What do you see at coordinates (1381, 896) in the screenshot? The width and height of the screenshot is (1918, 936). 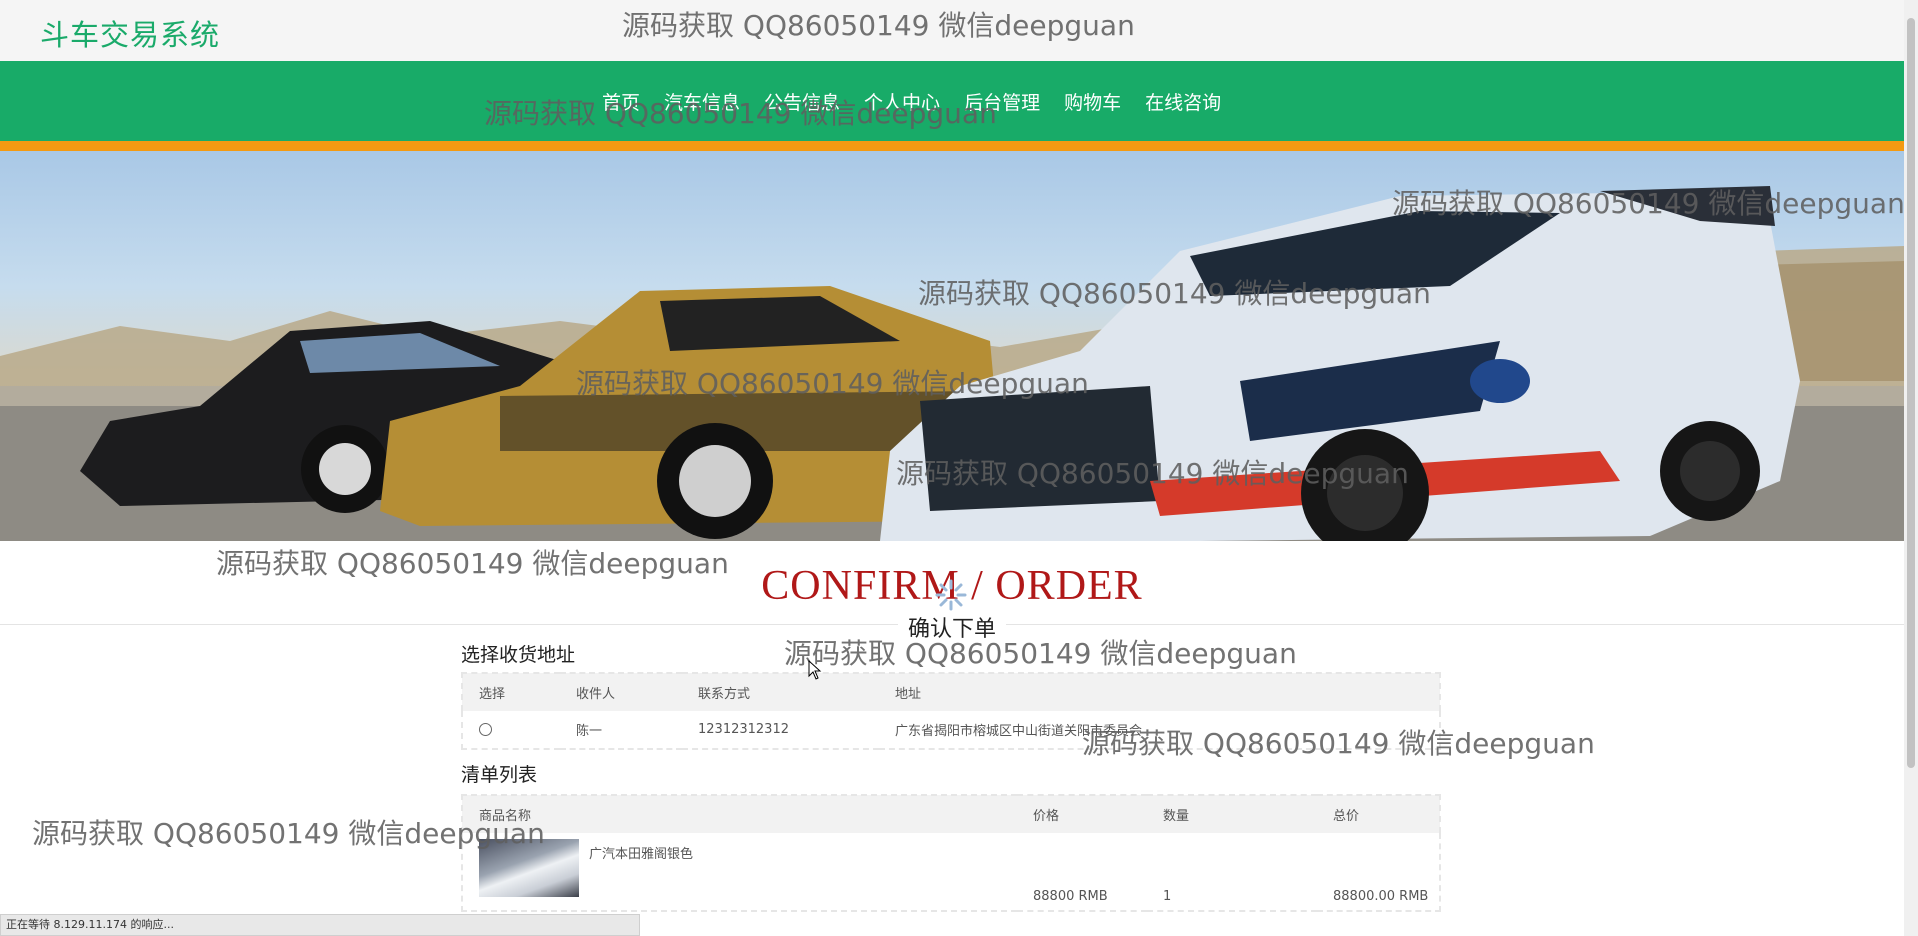 I see `item-total: 88800.00 RMB` at bounding box center [1381, 896].